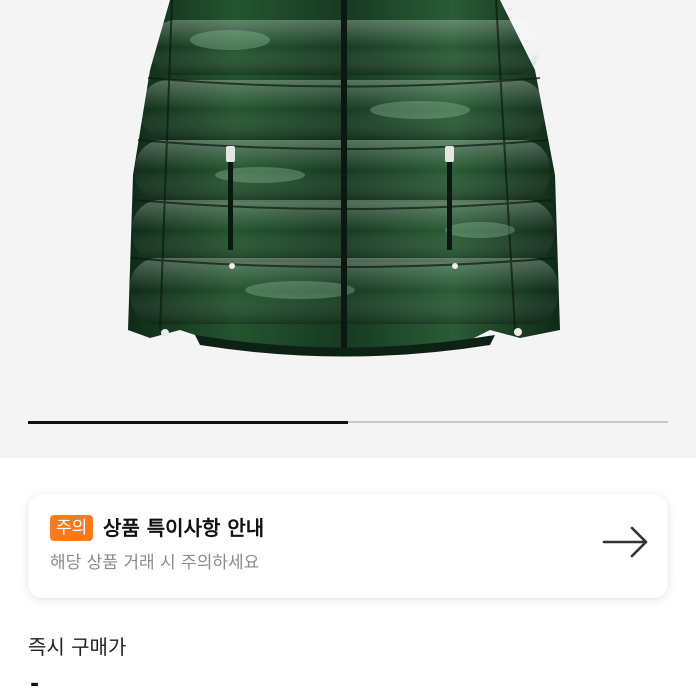 The image size is (696, 696). Describe the element at coordinates (626, 542) in the screenshot. I see `arrow-right-icon` at that location.